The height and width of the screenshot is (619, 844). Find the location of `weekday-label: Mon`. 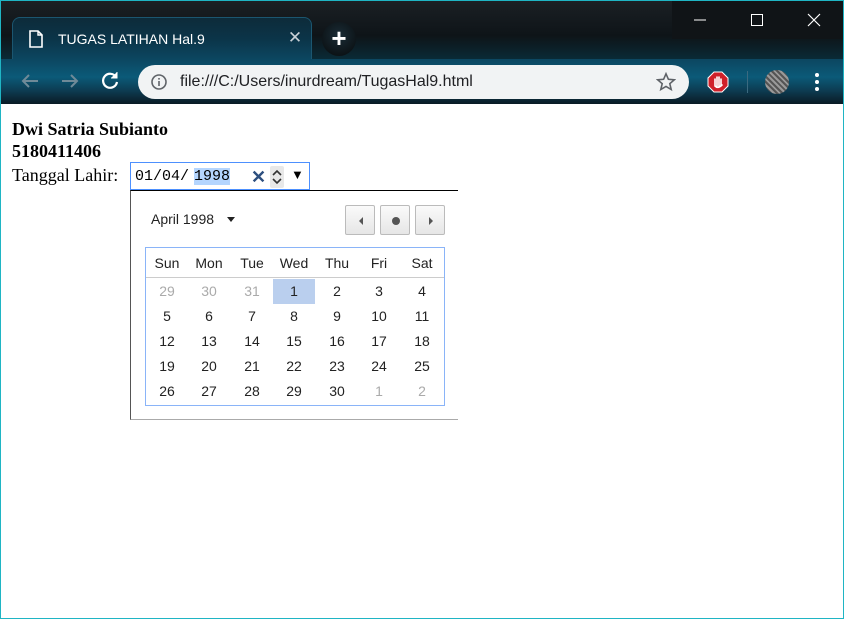

weekday-label: Mon is located at coordinates (209, 263).